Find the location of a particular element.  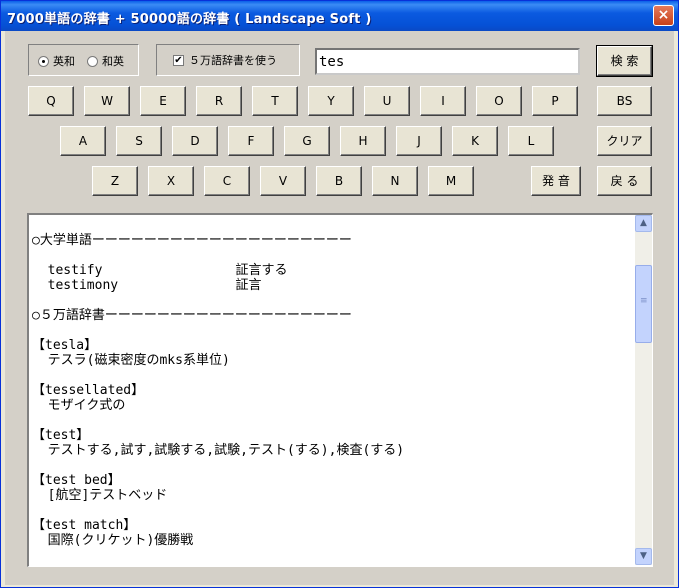

key-o: O is located at coordinates (499, 101).